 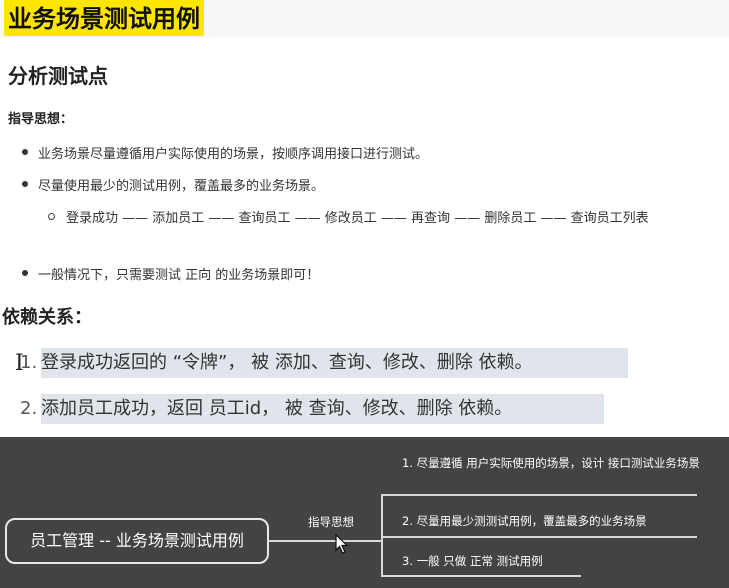 I want to click on mindmap-root-node: 员工管理 -- 业务场景测试用例, so click(x=137, y=541).